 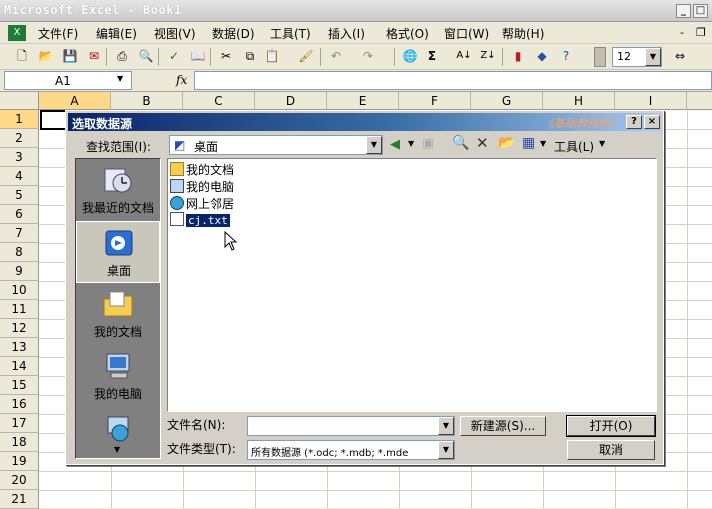 What do you see at coordinates (19, 119) in the screenshot?
I see `row-header: 1` at bounding box center [19, 119].